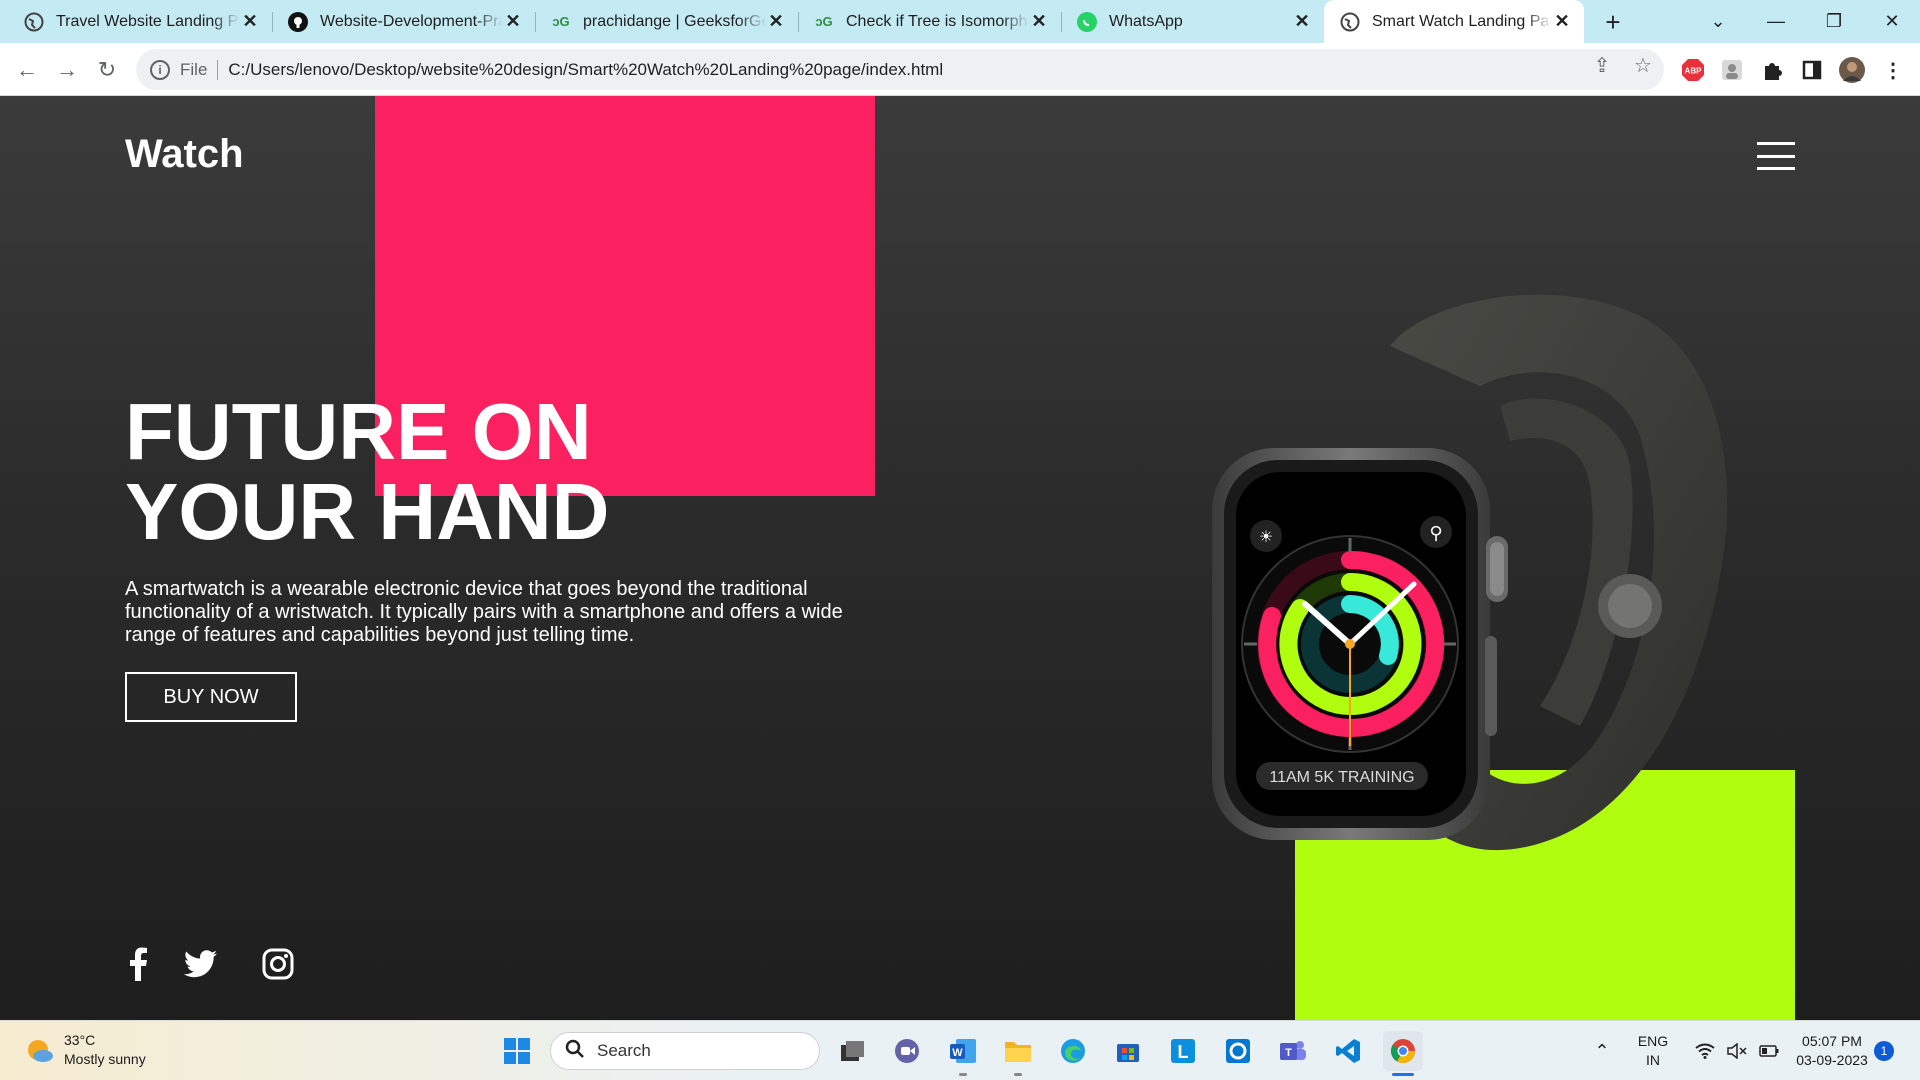  Describe the element at coordinates (1852, 70) in the screenshot. I see `avatar-icon` at that location.